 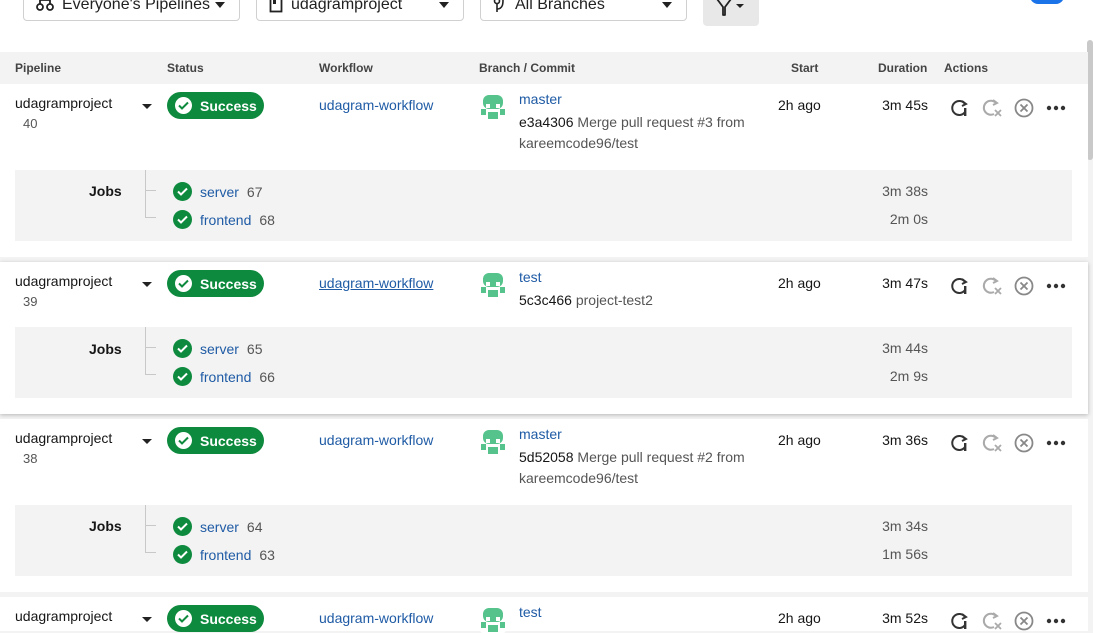 I want to click on advanced-filter-button, so click(x=731, y=13).